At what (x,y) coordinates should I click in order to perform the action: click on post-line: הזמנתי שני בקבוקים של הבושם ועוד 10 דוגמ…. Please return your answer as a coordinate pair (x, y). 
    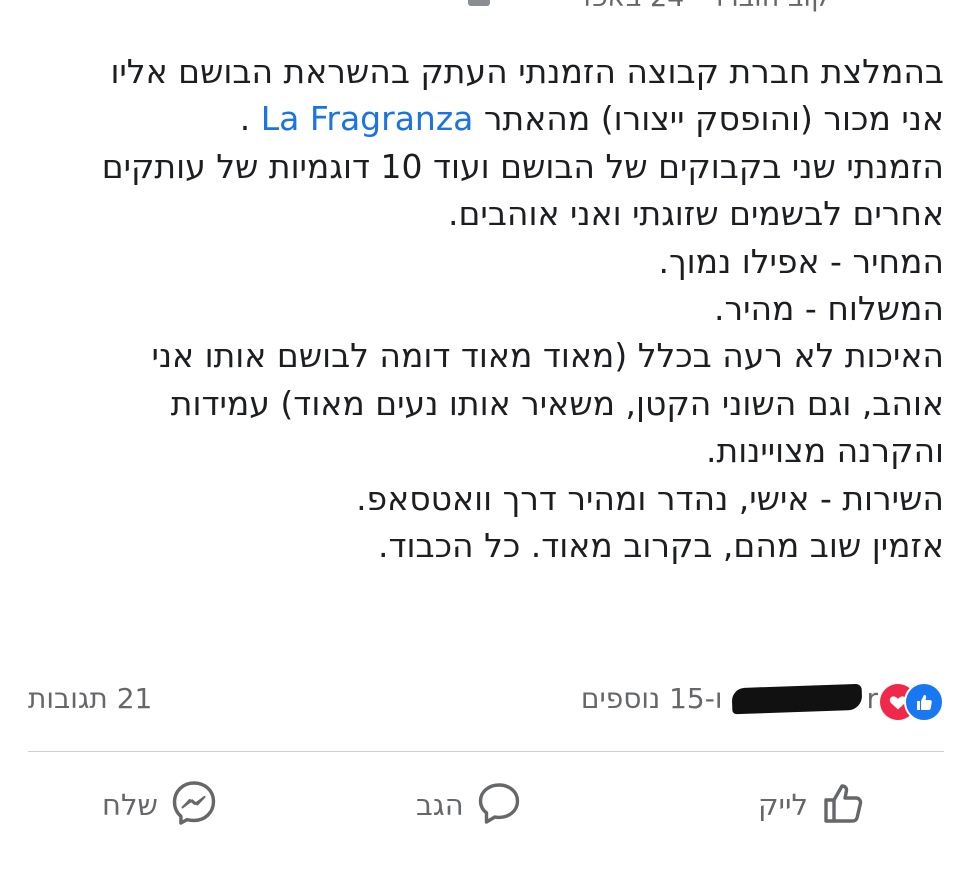
    Looking at the image, I should click on (522, 190).